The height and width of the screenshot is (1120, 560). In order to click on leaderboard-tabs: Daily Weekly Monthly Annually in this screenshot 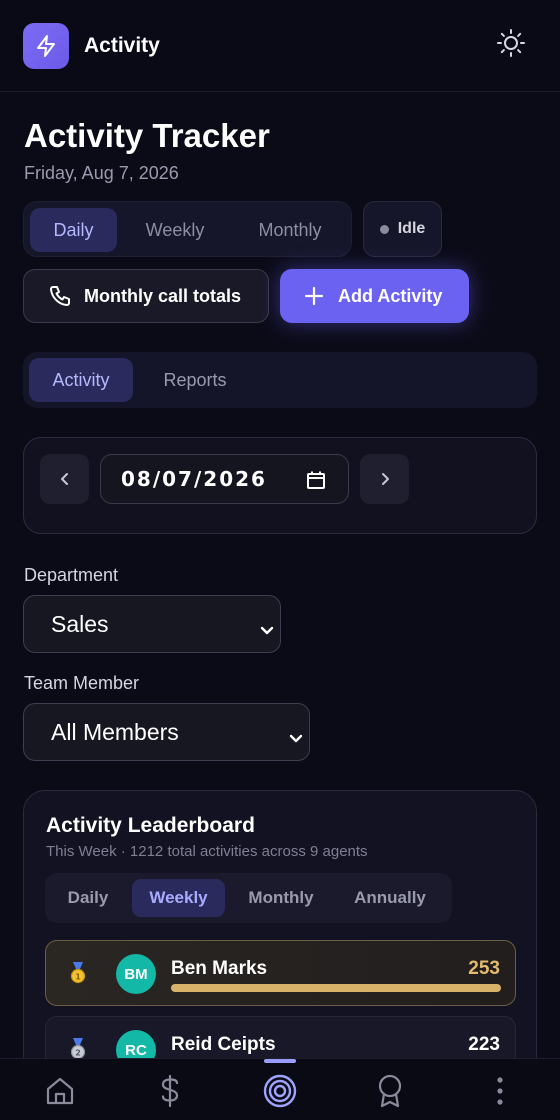, I will do `click(248, 898)`.